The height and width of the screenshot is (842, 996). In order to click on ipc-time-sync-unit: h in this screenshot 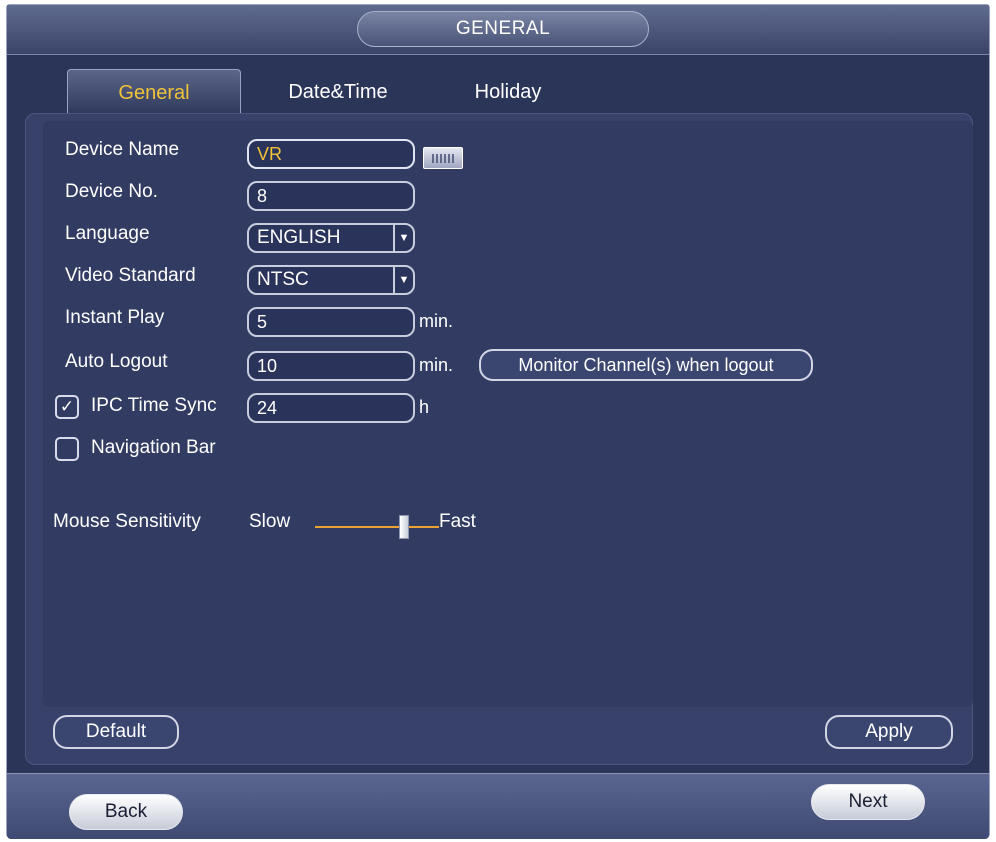, I will do `click(424, 407)`.